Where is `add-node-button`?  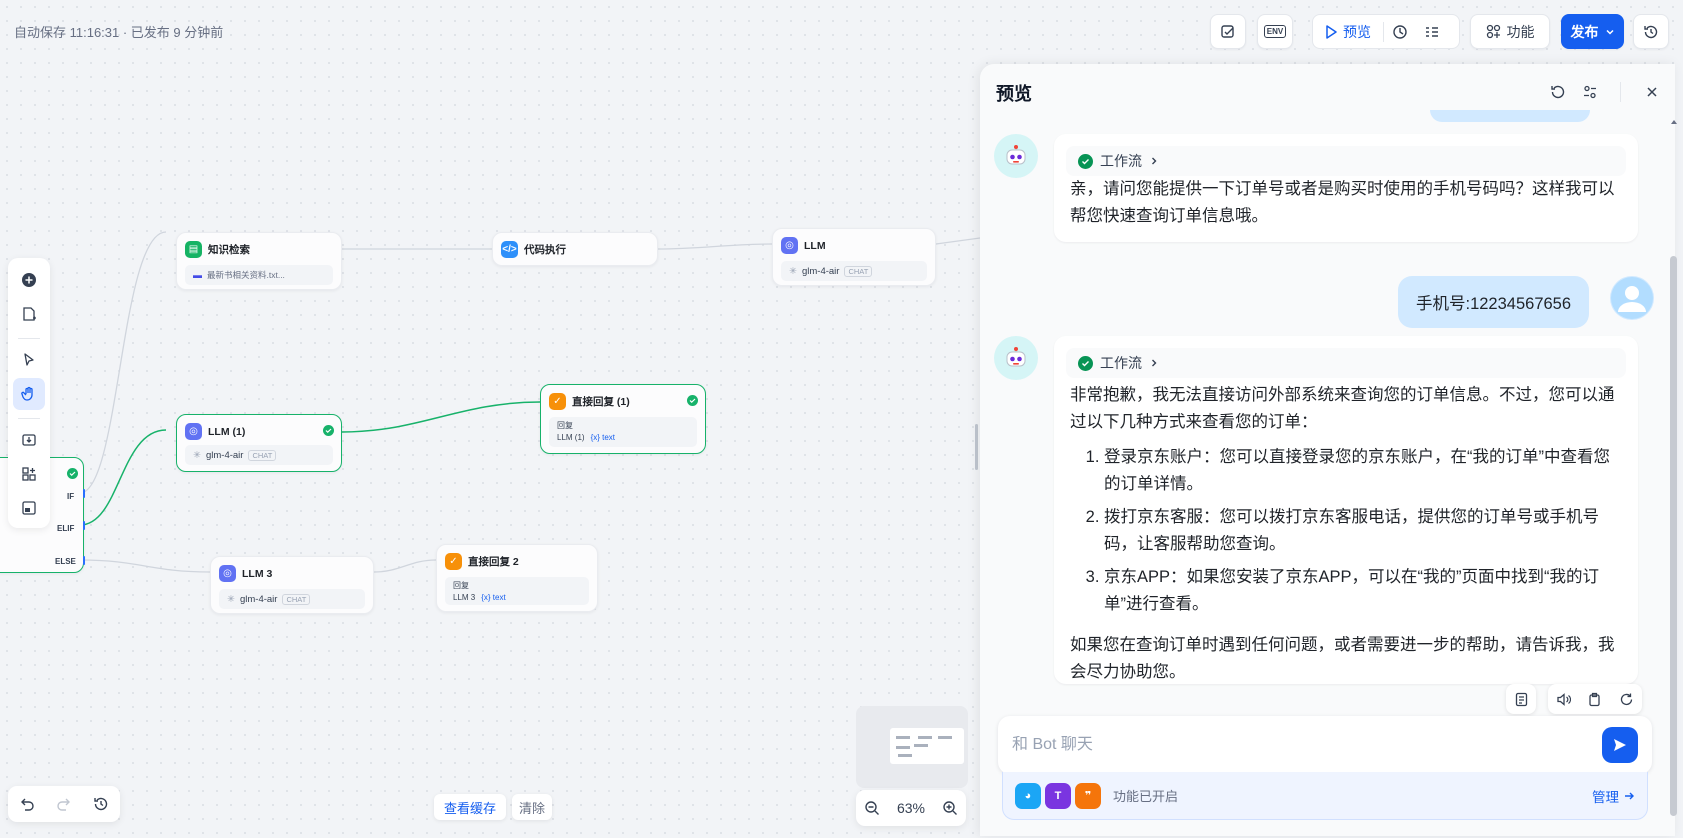
add-node-button is located at coordinates (29, 280).